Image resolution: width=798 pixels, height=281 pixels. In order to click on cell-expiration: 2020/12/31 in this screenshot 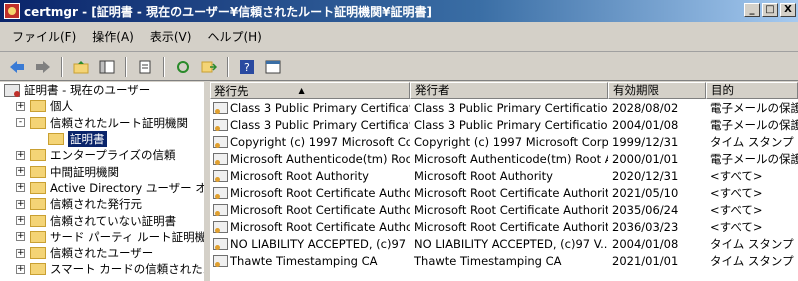, I will do `click(645, 175)`.